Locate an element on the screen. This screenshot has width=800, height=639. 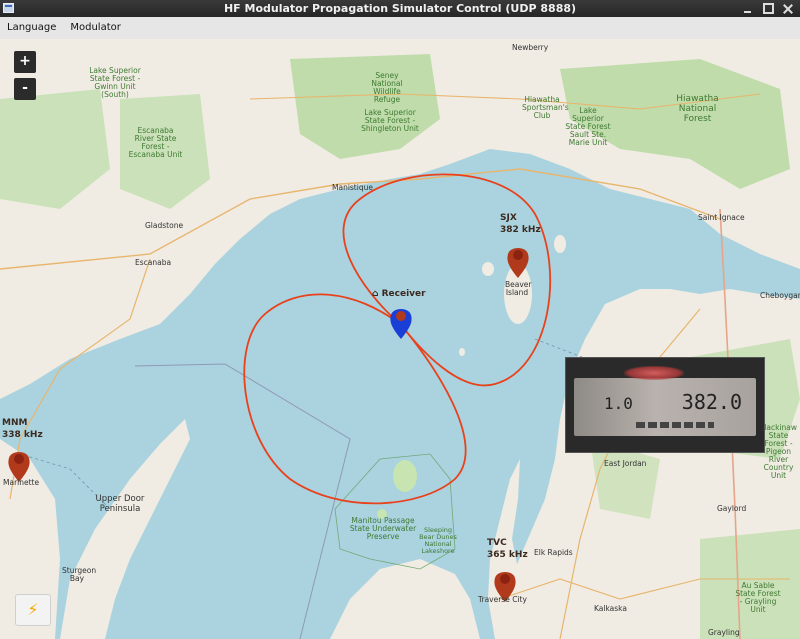
map-label-upper-door: Upper Door Peninsula is located at coordinates (120, 504).